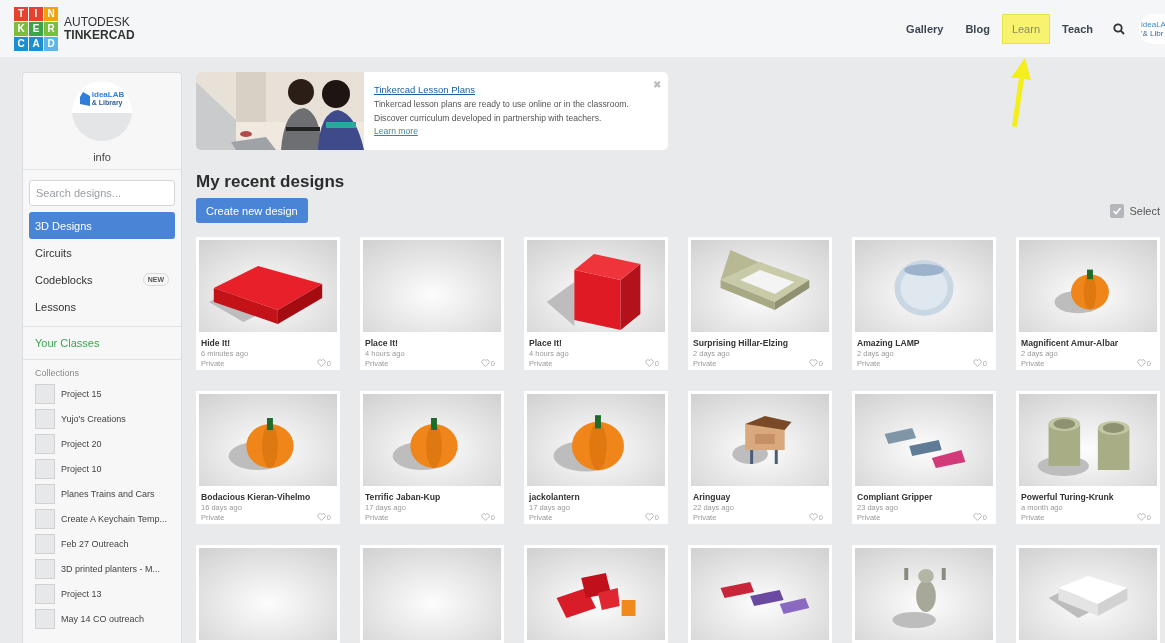  I want to click on collection-item: Project 15, so click(102, 393).